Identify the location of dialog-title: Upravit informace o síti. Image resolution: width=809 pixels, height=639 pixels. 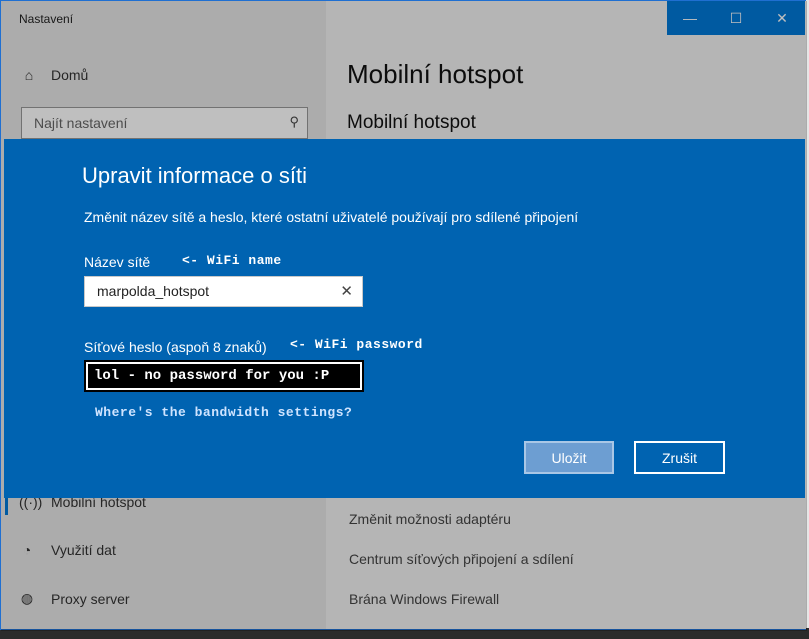
(194, 175).